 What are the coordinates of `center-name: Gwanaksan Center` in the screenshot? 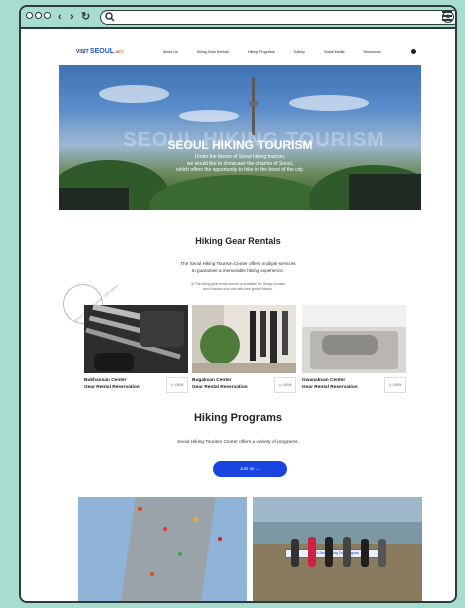 It's located at (324, 380).